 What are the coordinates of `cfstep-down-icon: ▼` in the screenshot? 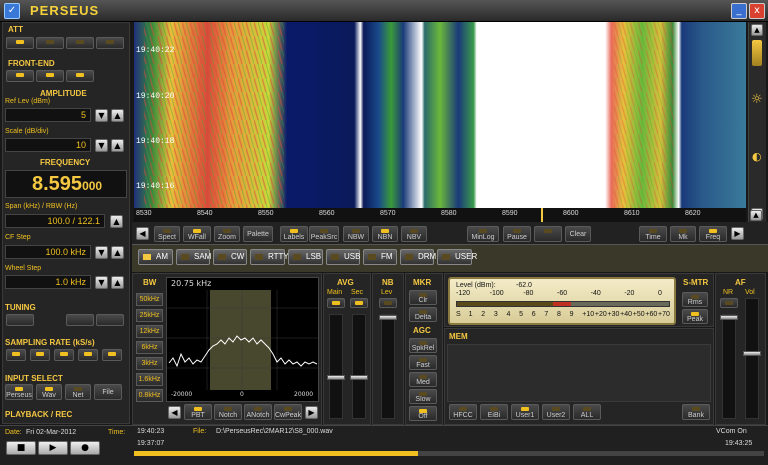 It's located at (101, 252).